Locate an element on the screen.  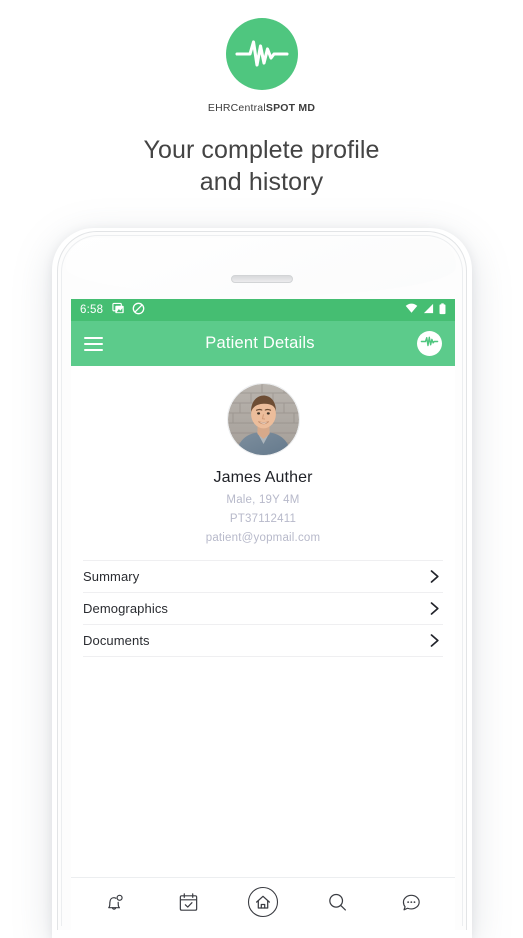
brand-name-bold: SPOT MD is located at coordinates (290, 108).